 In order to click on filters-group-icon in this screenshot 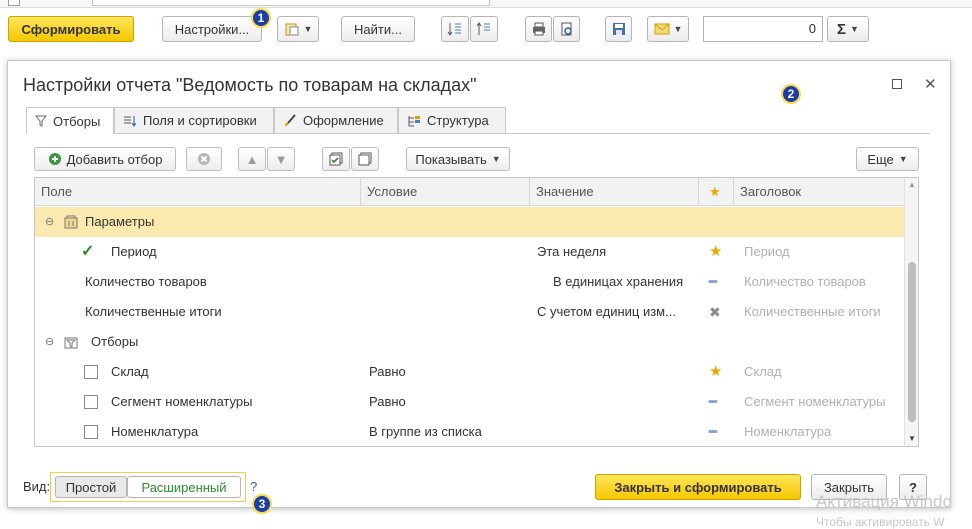, I will do `click(71, 343)`.